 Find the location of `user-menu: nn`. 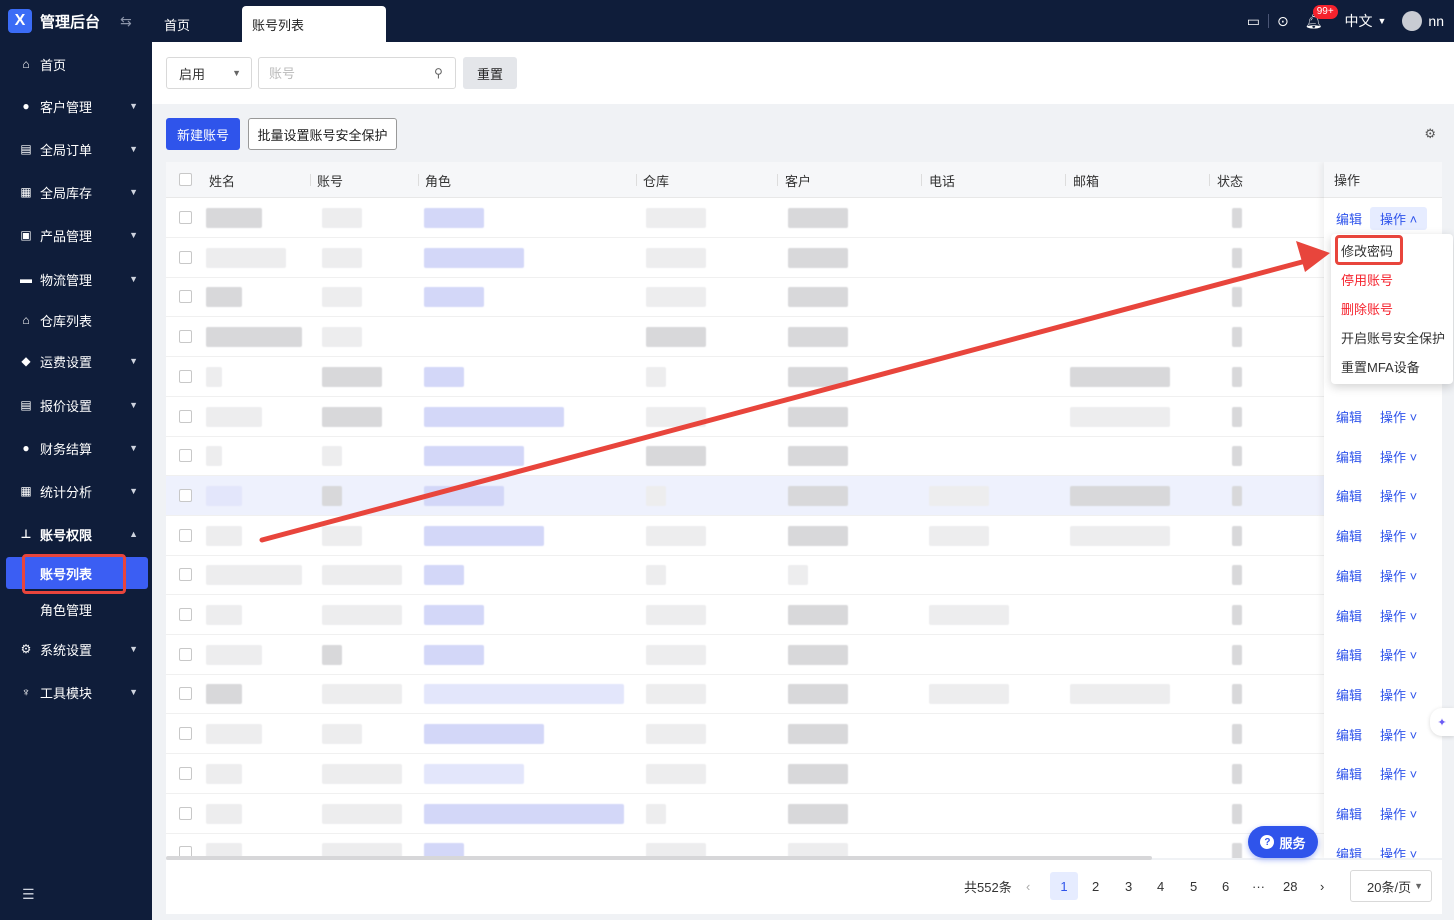

user-menu: nn is located at coordinates (1423, 21).